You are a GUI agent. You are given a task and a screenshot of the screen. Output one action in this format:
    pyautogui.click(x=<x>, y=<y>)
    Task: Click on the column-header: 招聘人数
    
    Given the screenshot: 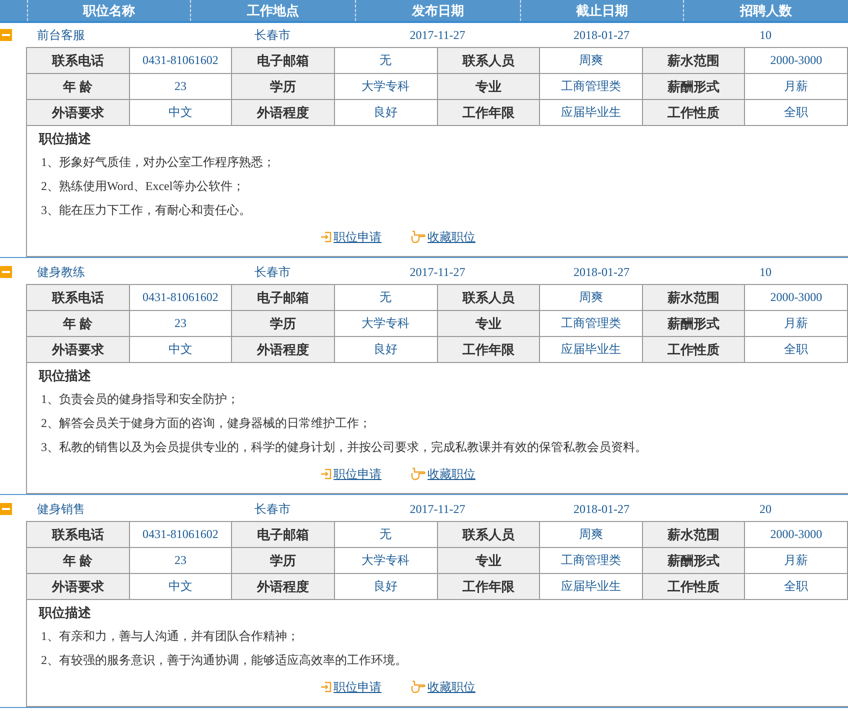 What is the action you would take?
    pyautogui.click(x=765, y=10)
    